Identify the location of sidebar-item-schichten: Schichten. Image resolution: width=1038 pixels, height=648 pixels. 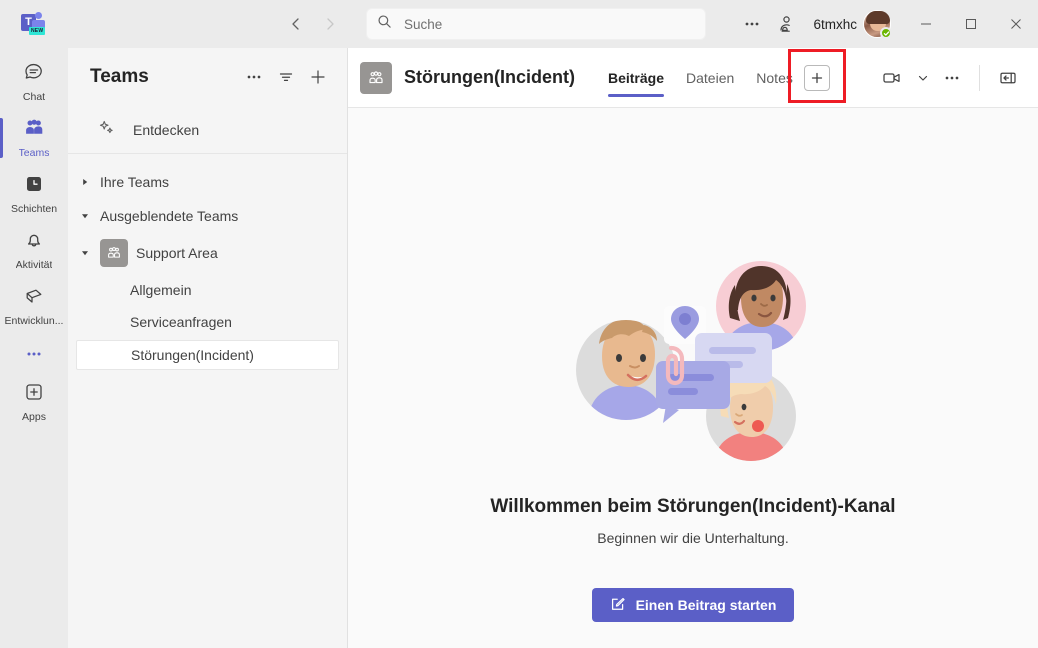
(34, 194).